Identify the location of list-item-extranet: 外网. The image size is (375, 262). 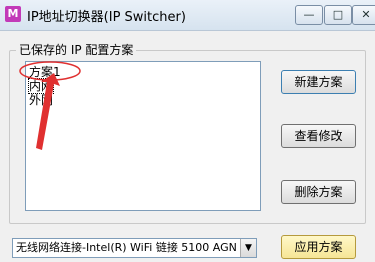
(41, 100).